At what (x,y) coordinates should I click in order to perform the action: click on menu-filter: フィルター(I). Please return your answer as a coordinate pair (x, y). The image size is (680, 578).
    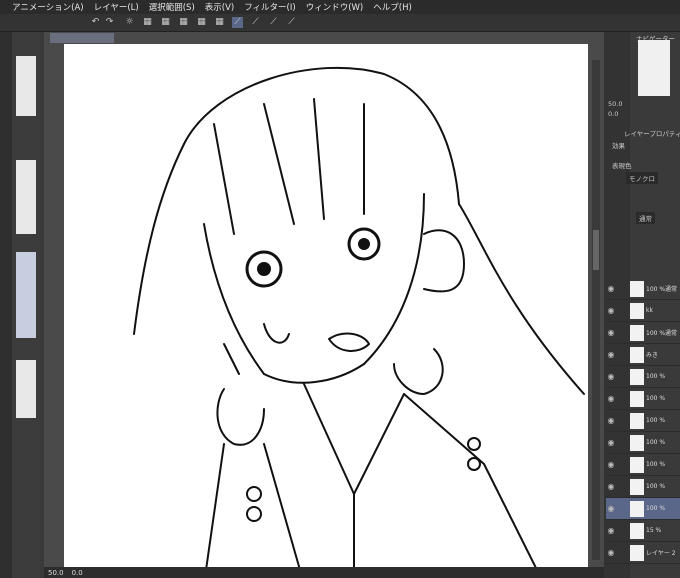
    Looking at the image, I should click on (269, 7).